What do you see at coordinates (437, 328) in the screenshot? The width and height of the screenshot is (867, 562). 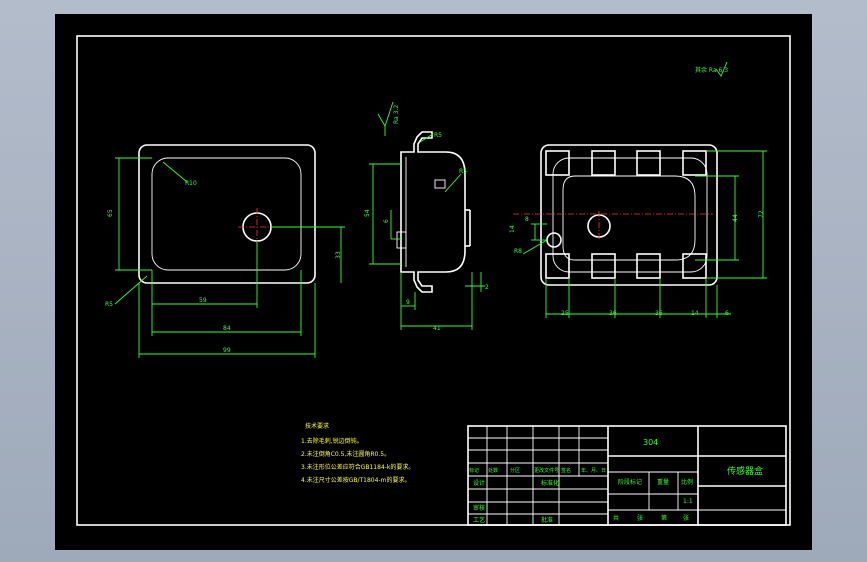 I see `svg-text: 41` at bounding box center [437, 328].